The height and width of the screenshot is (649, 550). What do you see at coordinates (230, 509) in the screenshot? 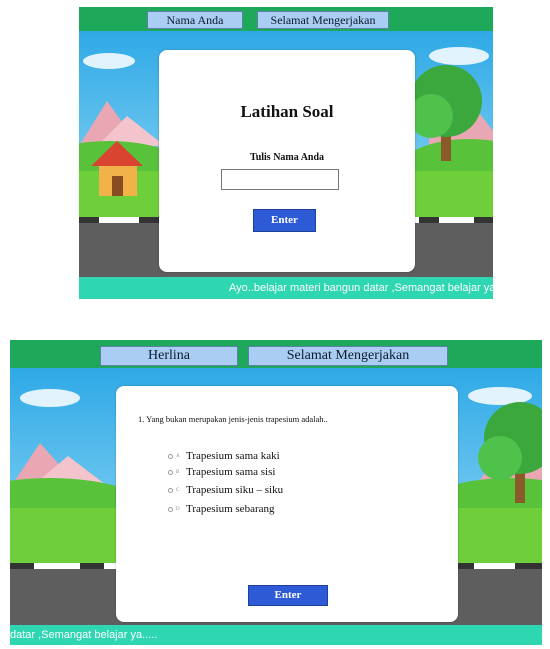
I see `option-label: Trapesium sebarang` at bounding box center [230, 509].